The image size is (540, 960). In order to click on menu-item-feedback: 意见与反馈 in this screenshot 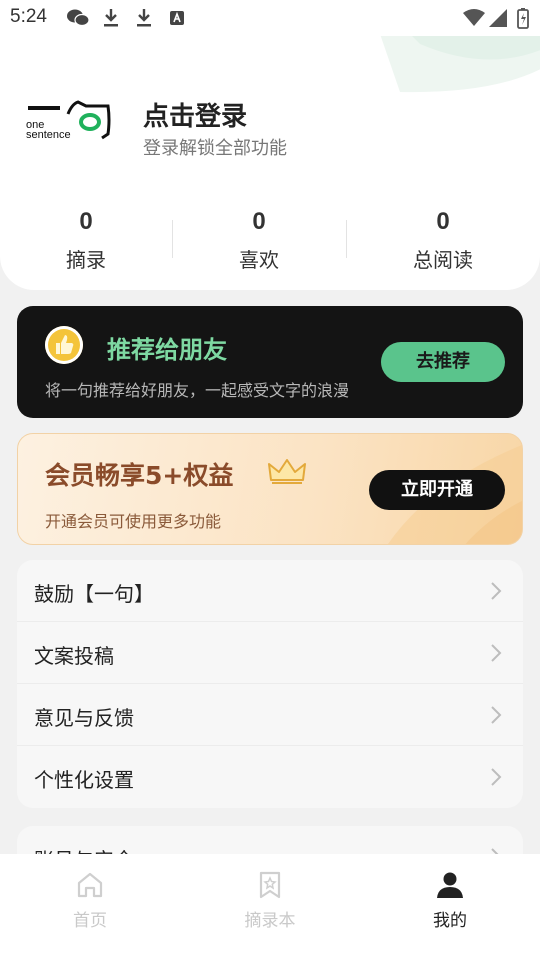, I will do `click(270, 715)`.